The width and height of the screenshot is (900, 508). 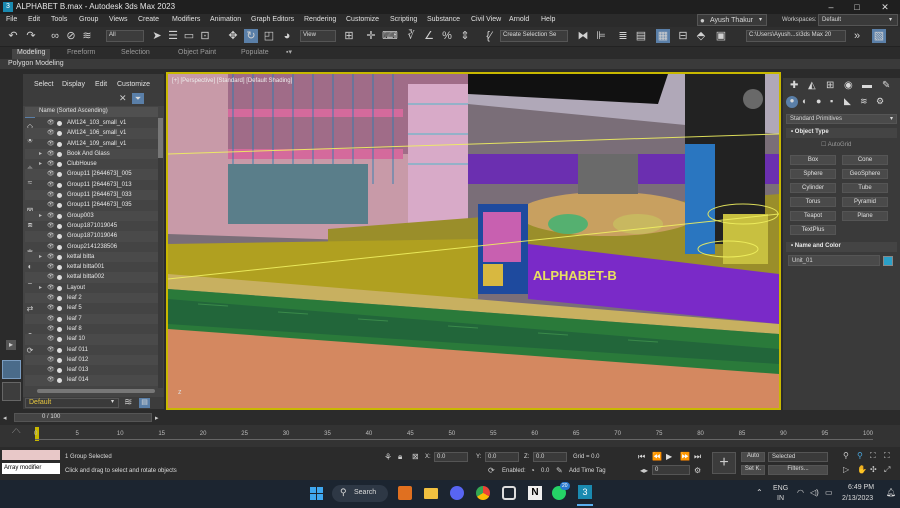 I want to click on scene-menu-customize: Customize, so click(x=133, y=84).